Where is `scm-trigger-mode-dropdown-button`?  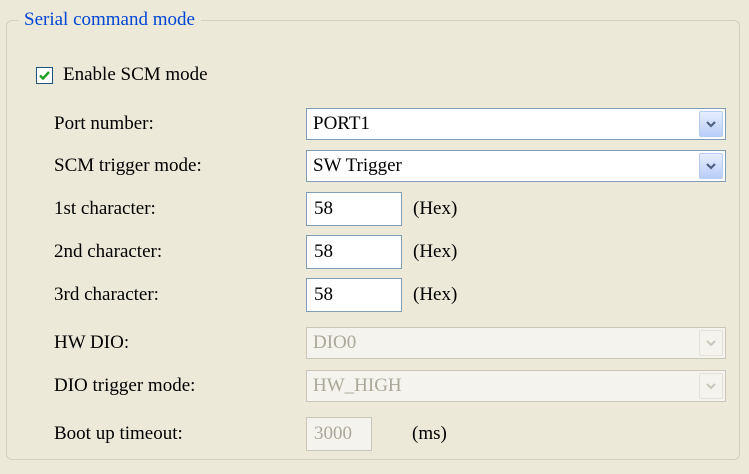 scm-trigger-mode-dropdown-button is located at coordinates (711, 166).